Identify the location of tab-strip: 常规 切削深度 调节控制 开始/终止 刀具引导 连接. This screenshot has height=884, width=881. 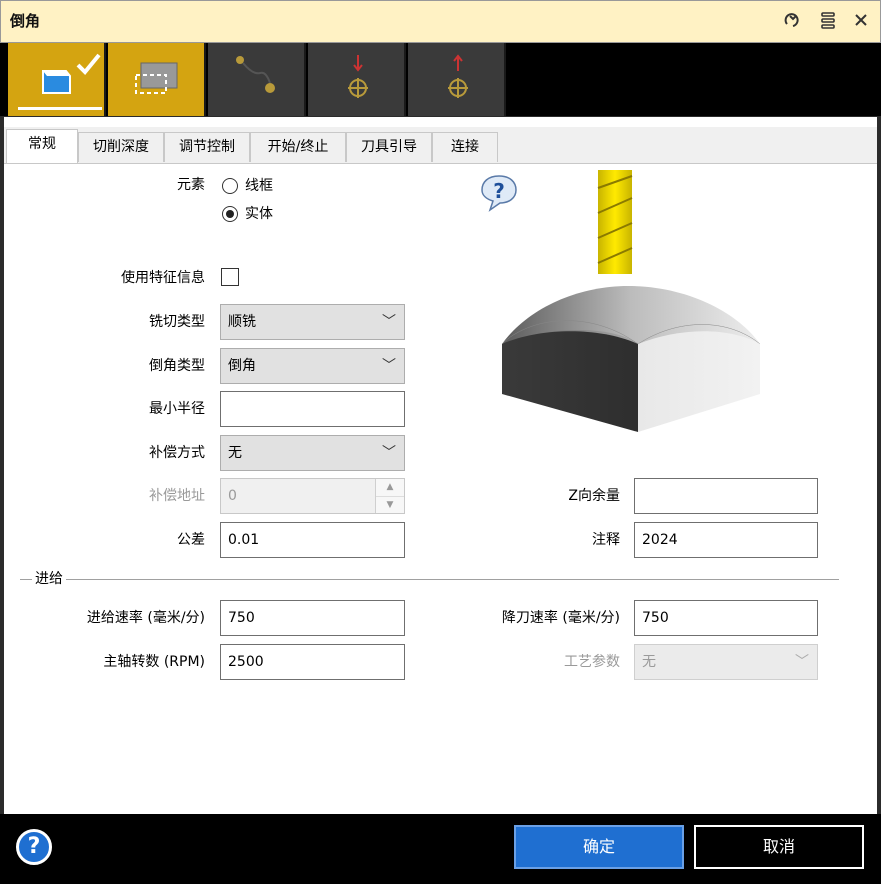
(440, 145).